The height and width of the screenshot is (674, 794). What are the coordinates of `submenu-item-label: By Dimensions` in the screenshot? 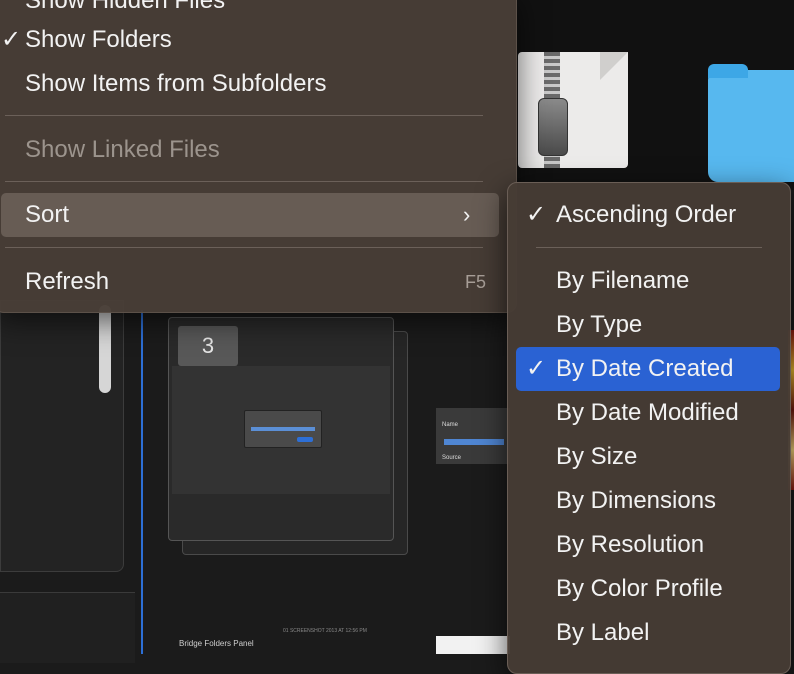 It's located at (636, 500).